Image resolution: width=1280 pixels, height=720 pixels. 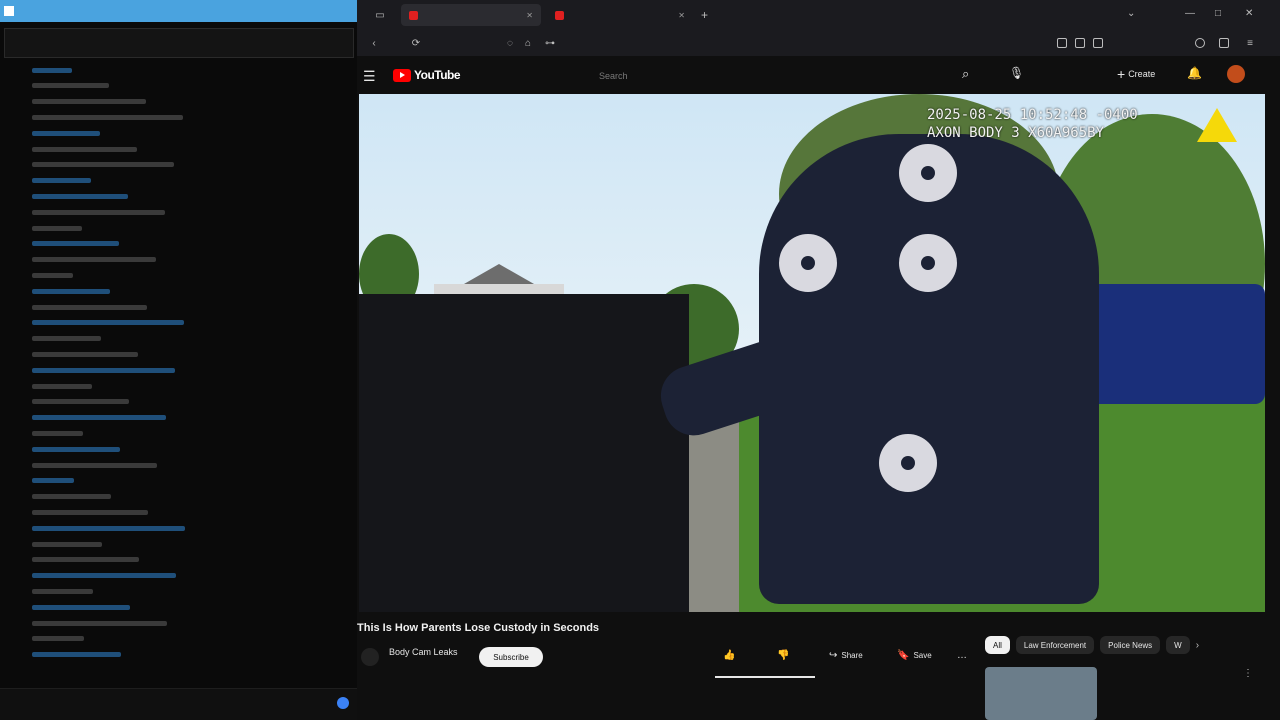 I want to click on tab-youtube-2: ✕, so click(x=620, y=15).